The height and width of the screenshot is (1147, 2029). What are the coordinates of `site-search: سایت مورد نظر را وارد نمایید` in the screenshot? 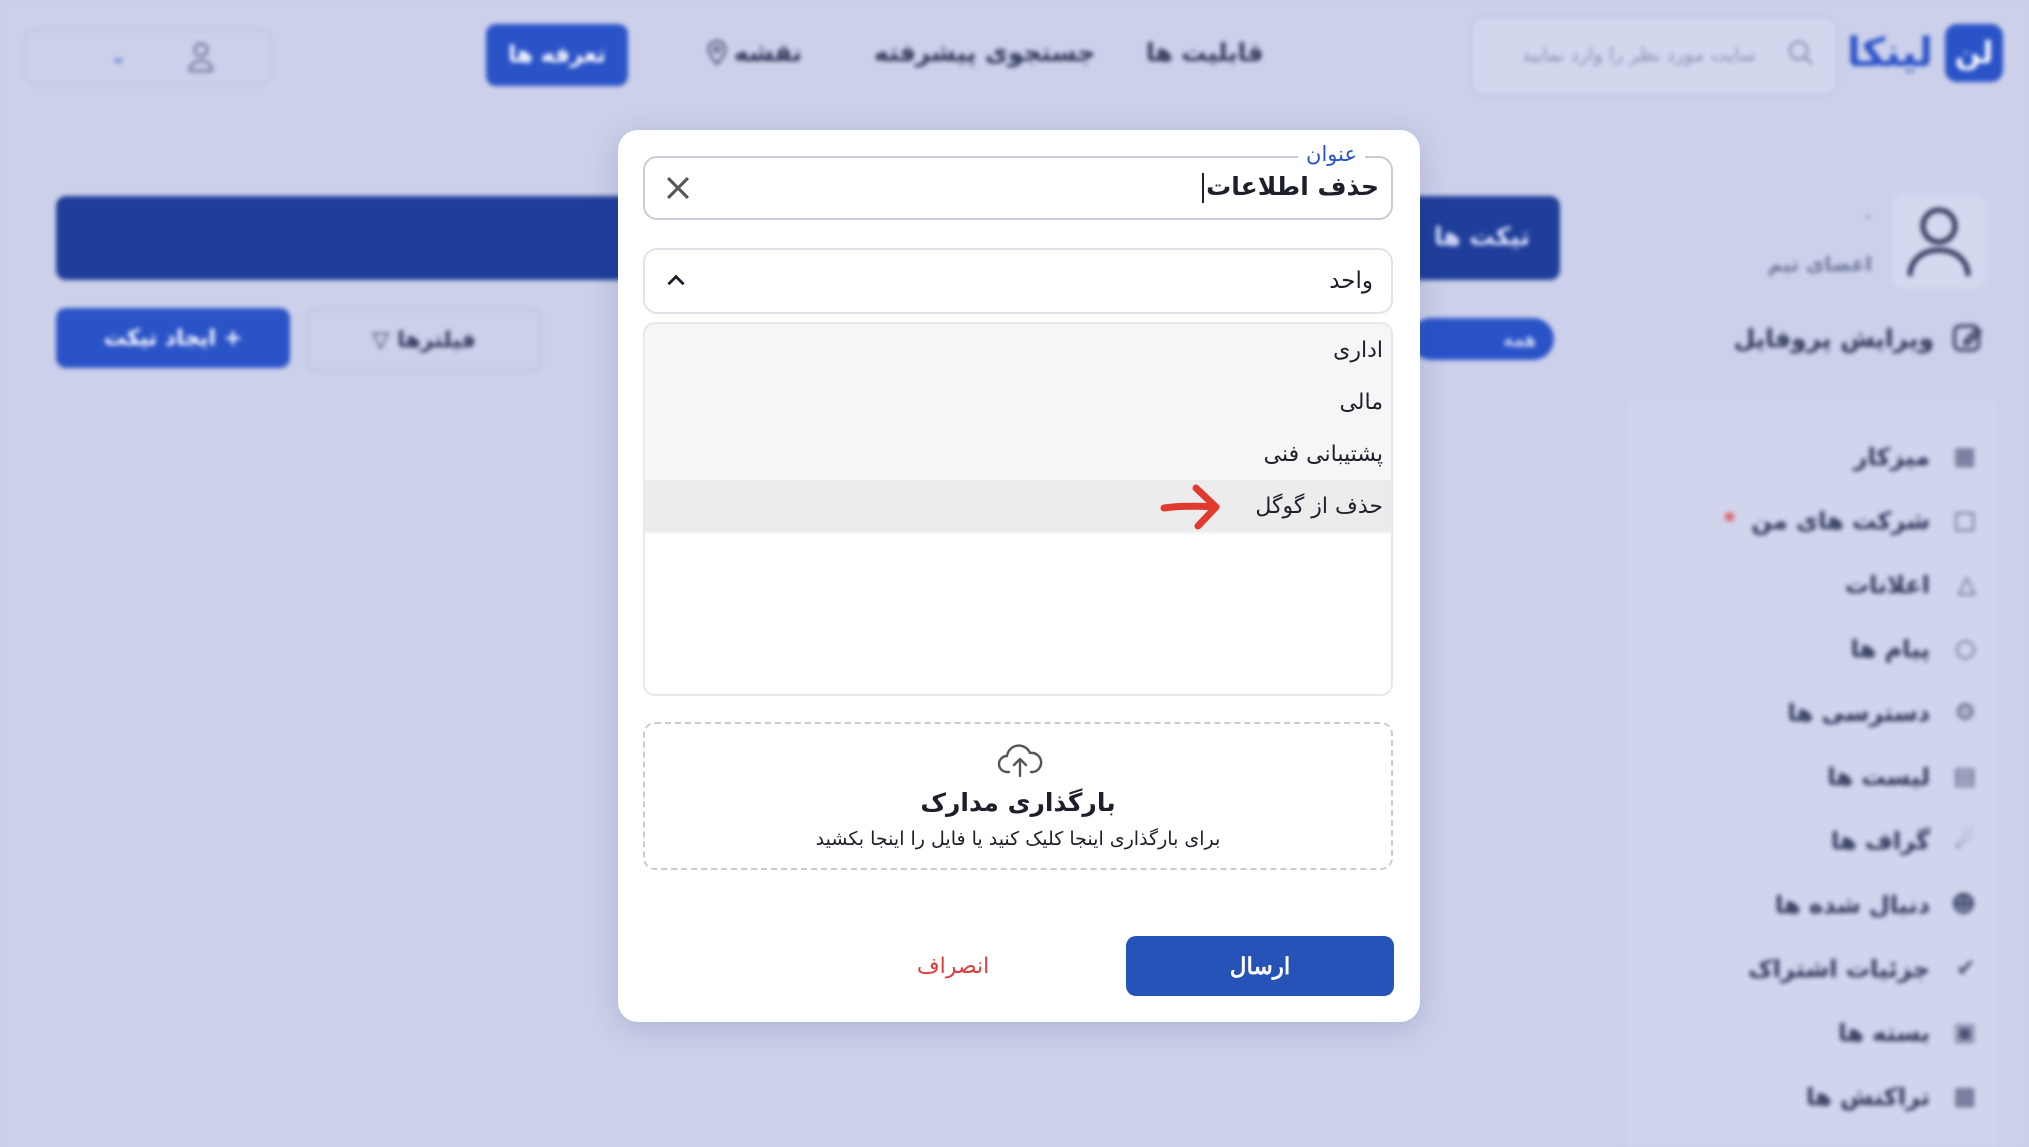 It's located at (1654, 56).